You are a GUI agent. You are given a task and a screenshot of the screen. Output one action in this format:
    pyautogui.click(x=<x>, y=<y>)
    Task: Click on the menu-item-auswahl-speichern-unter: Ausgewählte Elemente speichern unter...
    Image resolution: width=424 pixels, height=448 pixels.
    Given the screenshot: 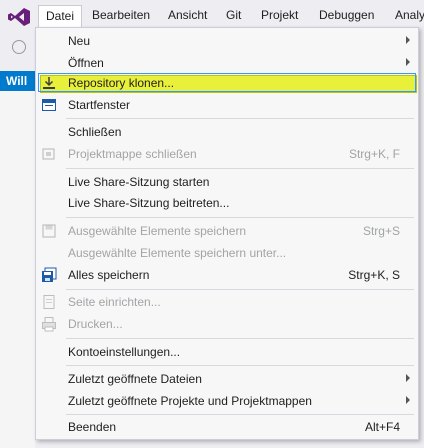 What is the action you would take?
    pyautogui.click(x=227, y=253)
    